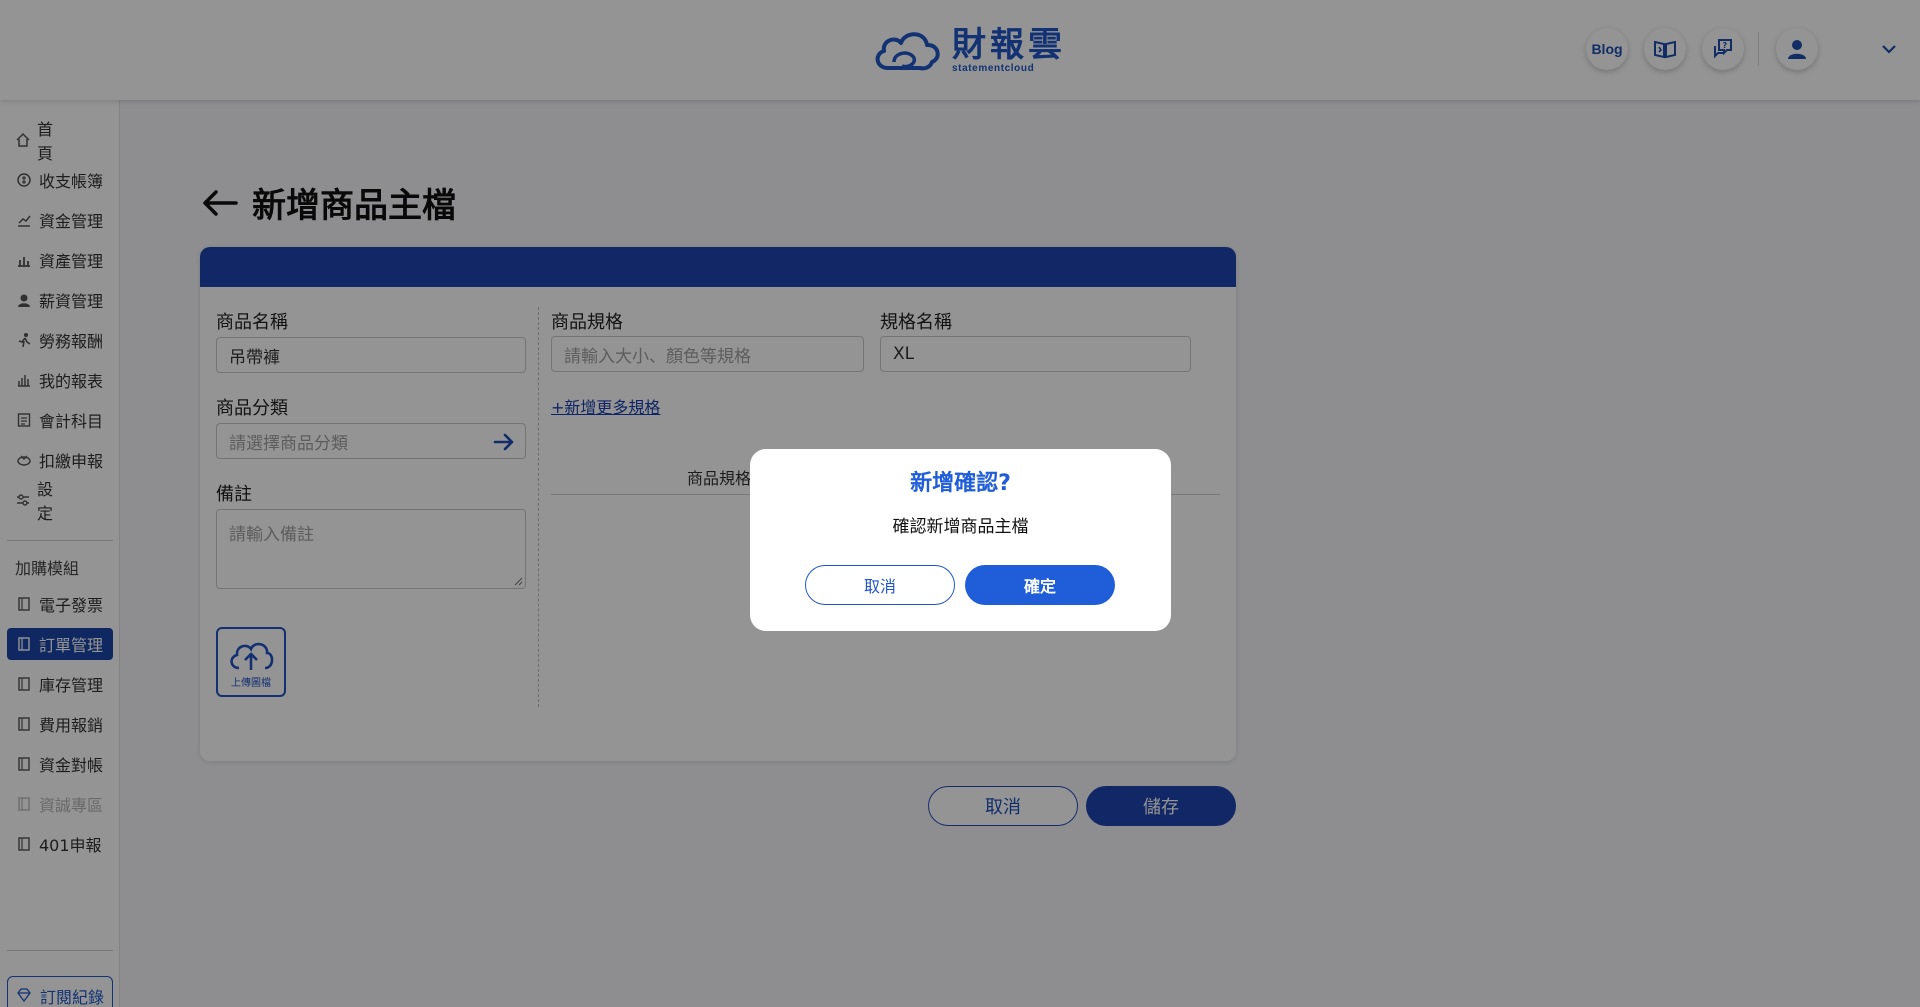  Describe the element at coordinates (960, 540) in the screenshot. I see `confirm-dialog: 新增確認? 確認新增商品主檔 取消 確定` at that location.